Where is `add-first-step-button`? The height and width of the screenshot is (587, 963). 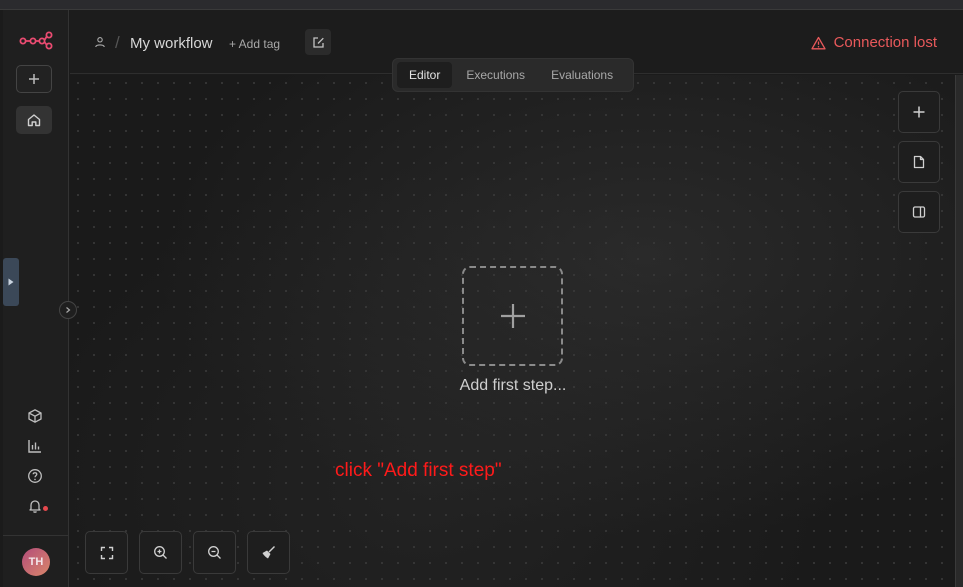 add-first-step-button is located at coordinates (512, 316).